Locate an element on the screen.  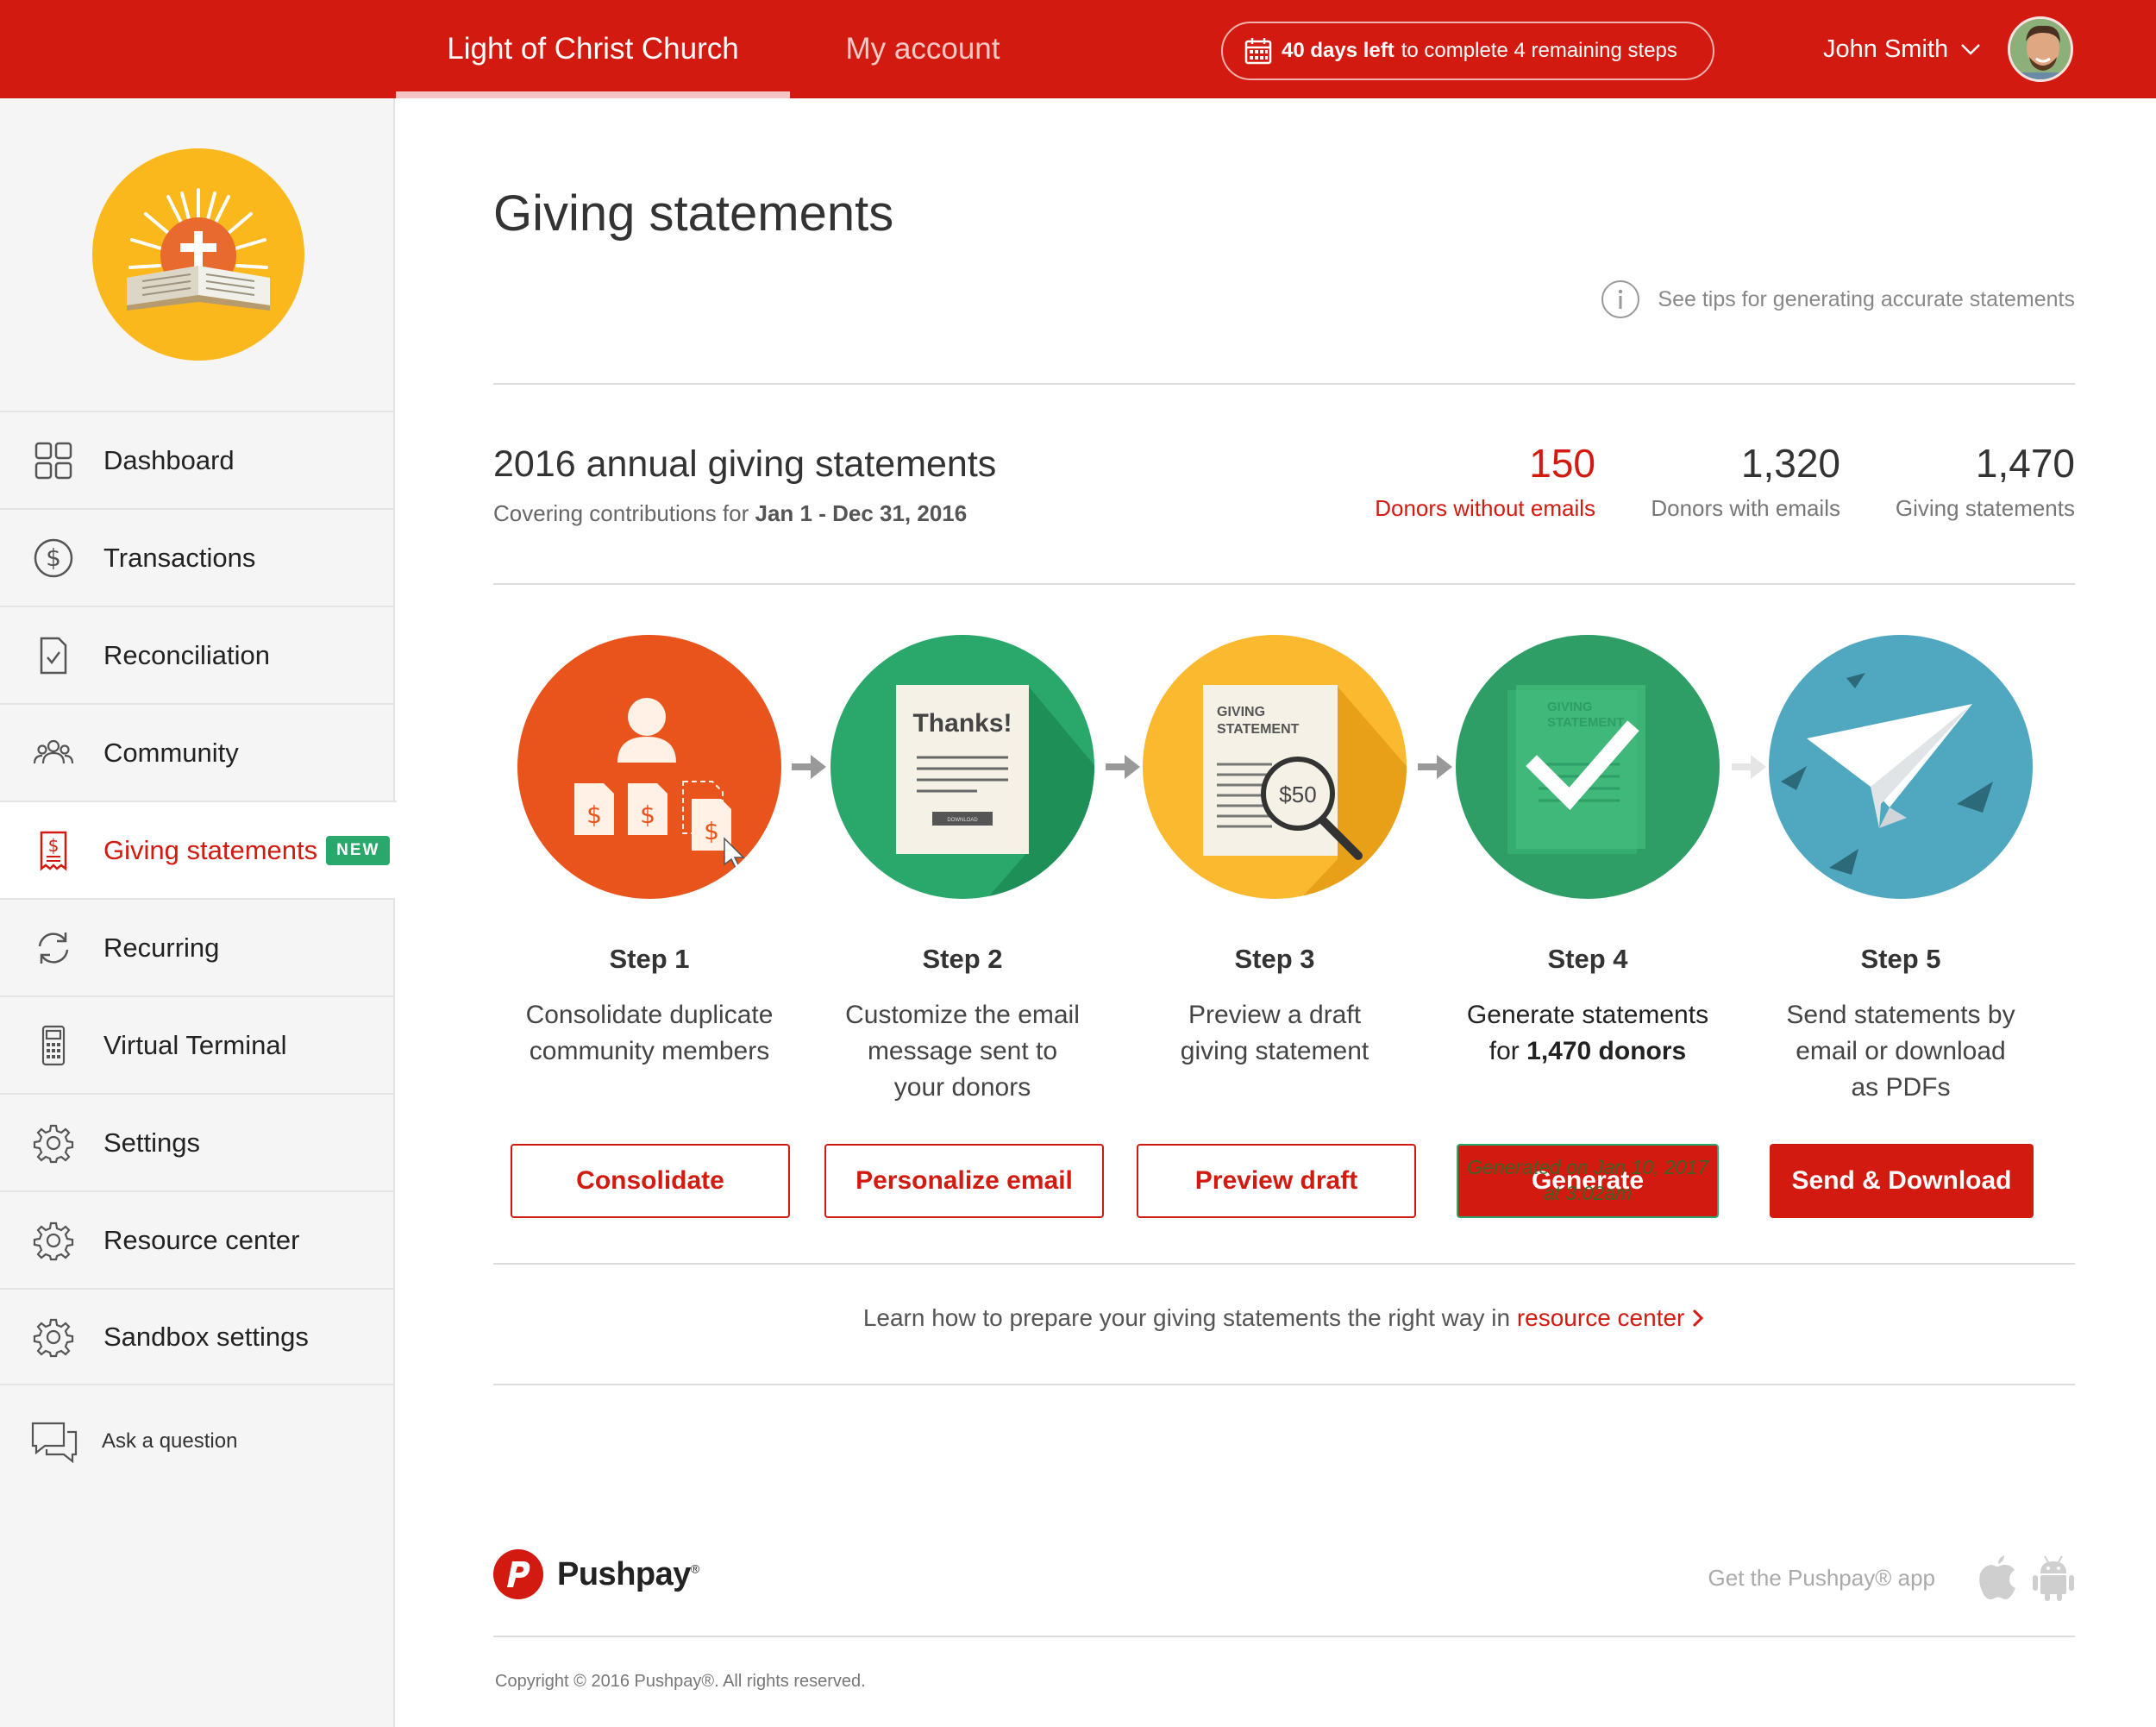
stat-label: Giving statements is located at coordinates (1985, 508).